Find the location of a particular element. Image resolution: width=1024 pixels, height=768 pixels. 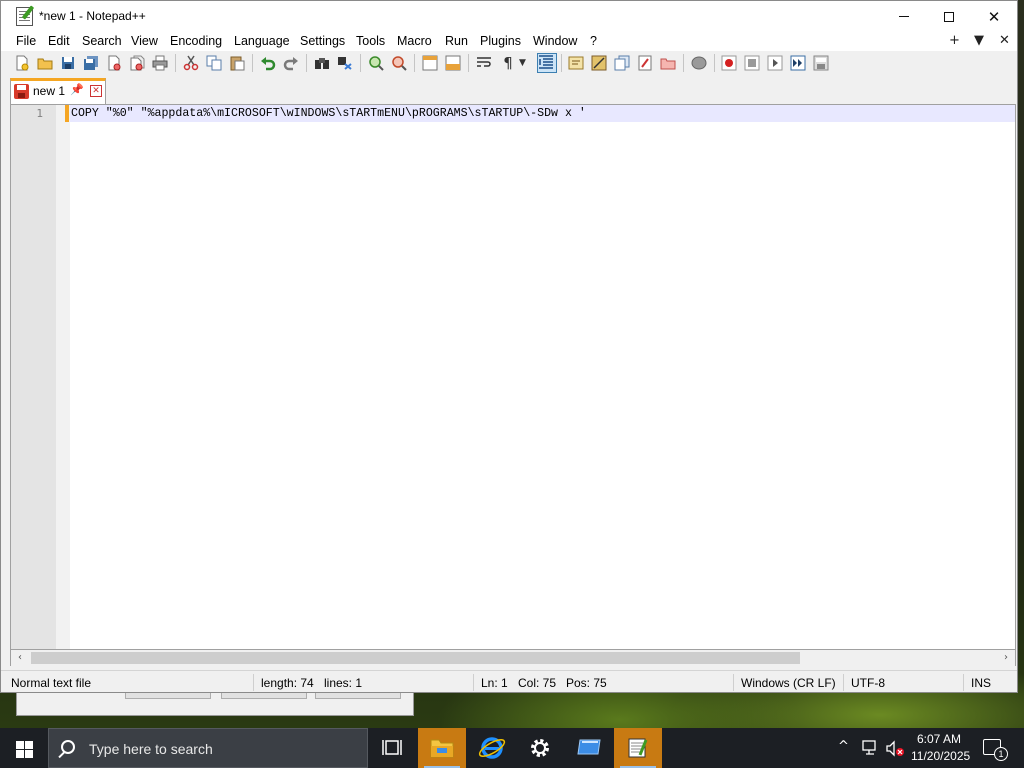

toolbar: ¶ ▼ is located at coordinates (509, 63).